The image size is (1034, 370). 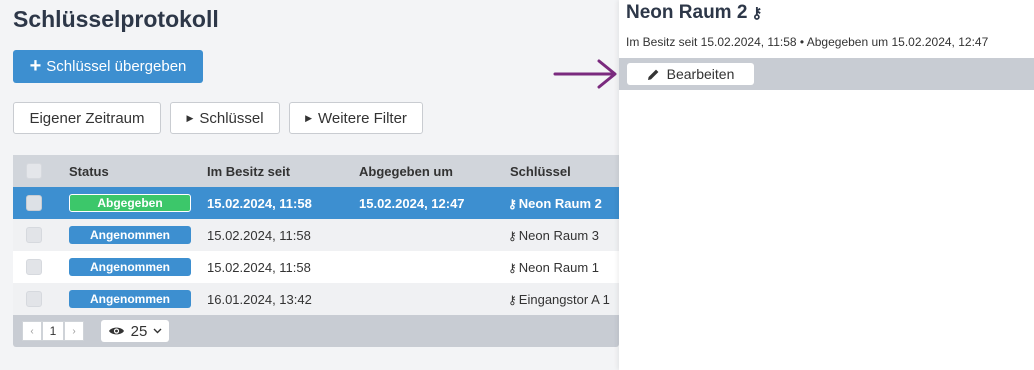 What do you see at coordinates (559, 267) in the screenshot?
I see `key-name: Neon Raum 1` at bounding box center [559, 267].